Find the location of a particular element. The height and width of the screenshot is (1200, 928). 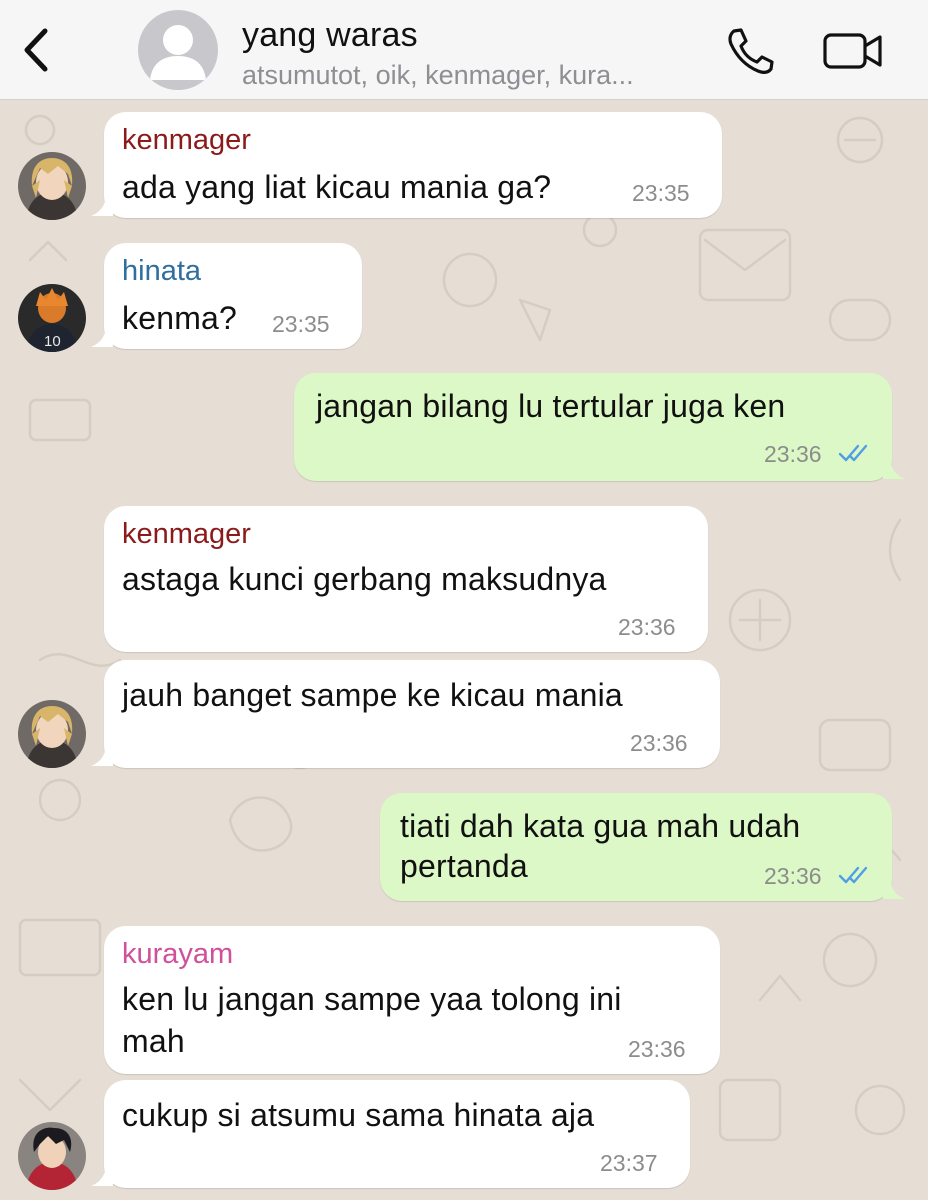

video-camera-icon is located at coordinates (852, 51).